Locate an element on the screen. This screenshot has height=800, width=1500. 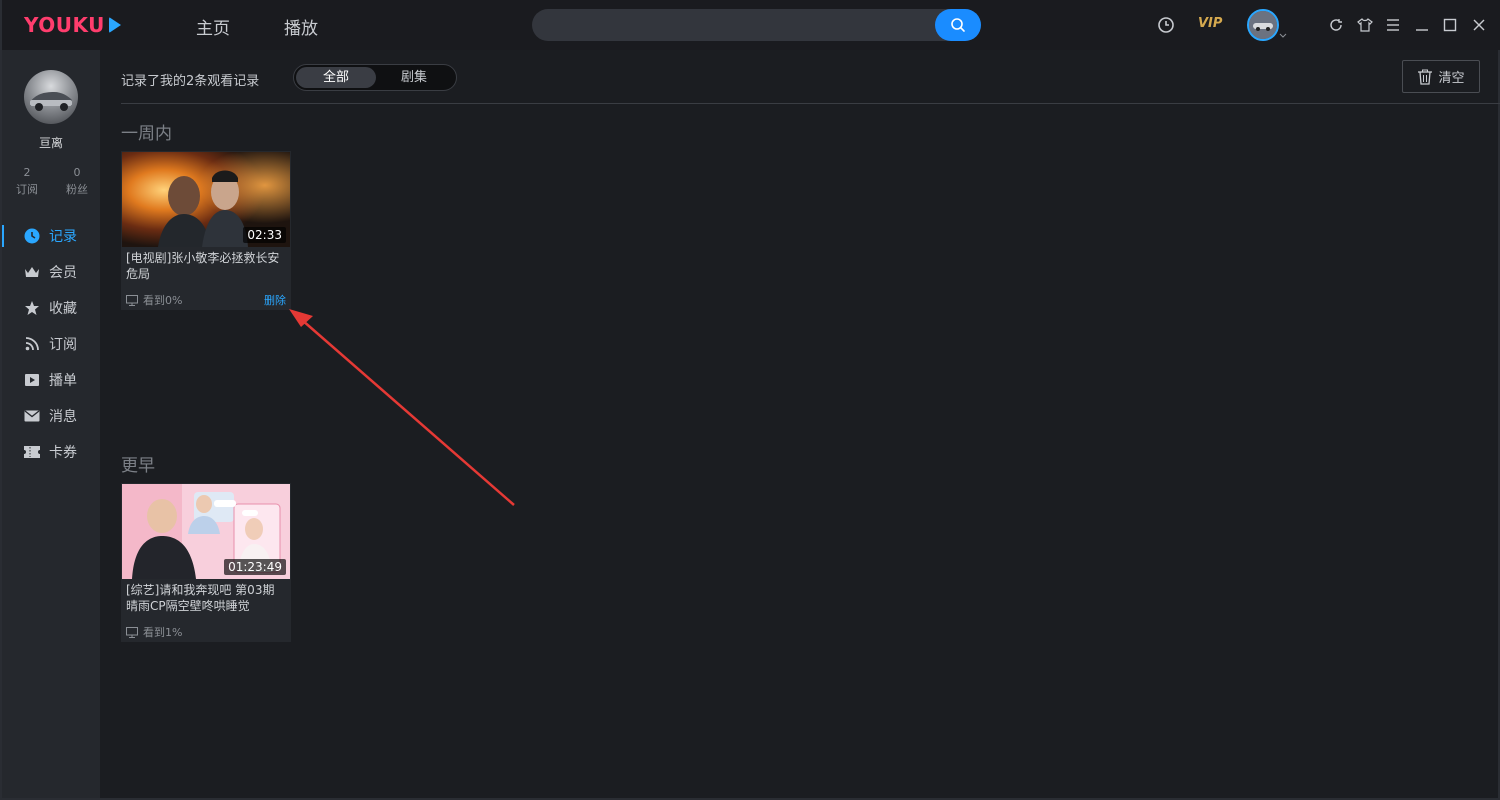
clear-history-button: 清空 is located at coordinates (1441, 76).